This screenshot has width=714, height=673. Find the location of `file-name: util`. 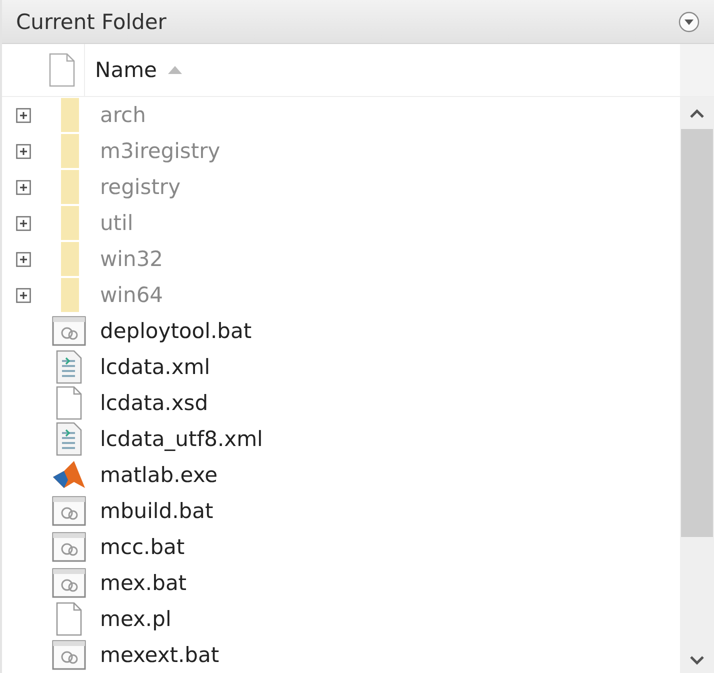

file-name: util is located at coordinates (117, 223).